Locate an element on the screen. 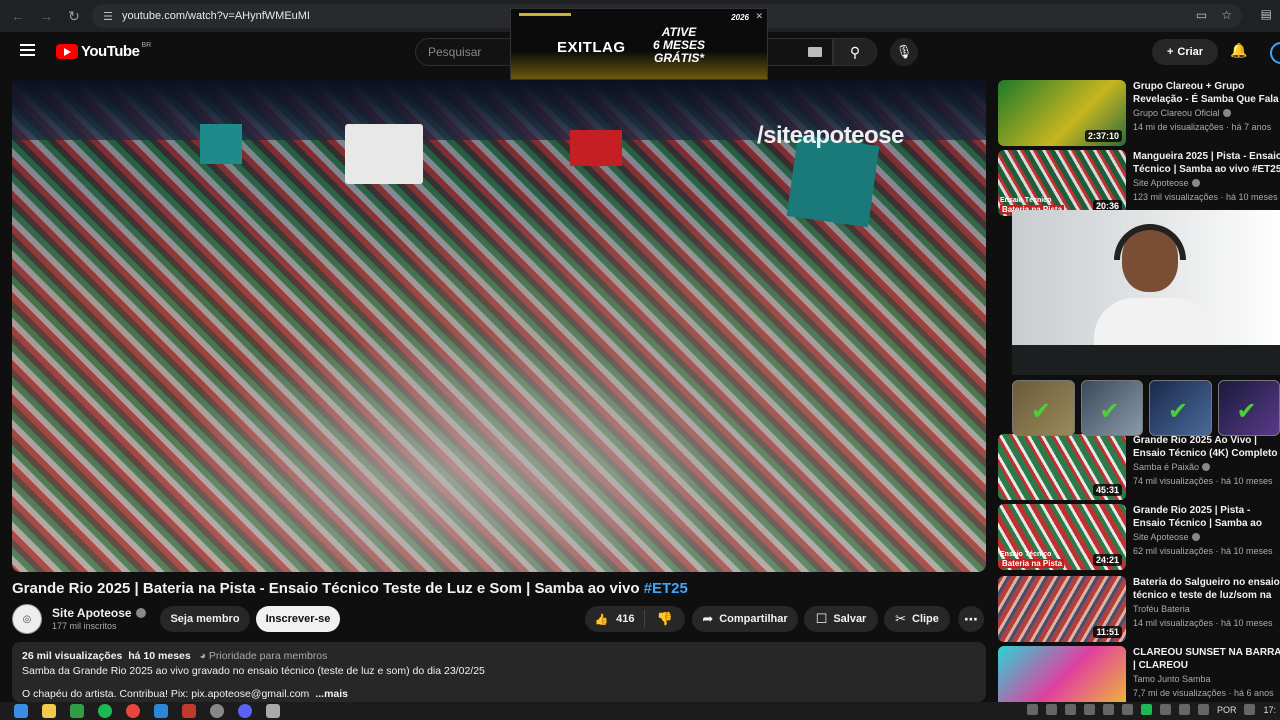 The image size is (1280, 720). create-button: + Criar is located at coordinates (1185, 52).